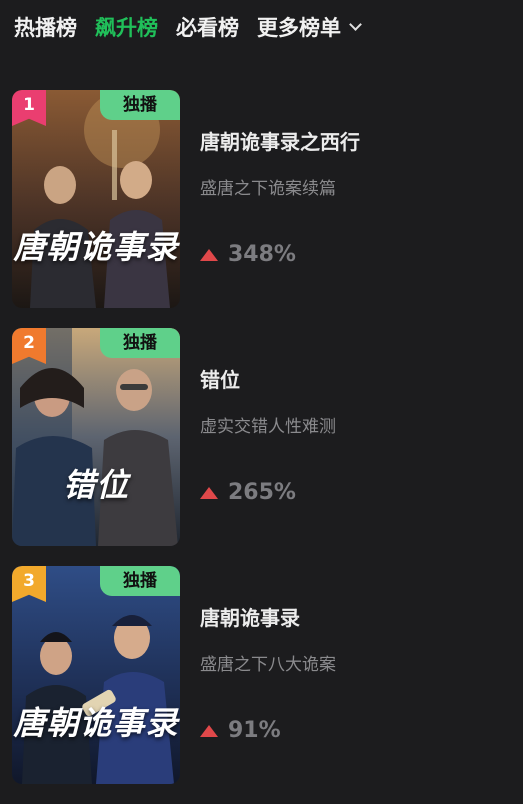  Describe the element at coordinates (254, 730) in the screenshot. I see `growth-value: 91%` at that location.